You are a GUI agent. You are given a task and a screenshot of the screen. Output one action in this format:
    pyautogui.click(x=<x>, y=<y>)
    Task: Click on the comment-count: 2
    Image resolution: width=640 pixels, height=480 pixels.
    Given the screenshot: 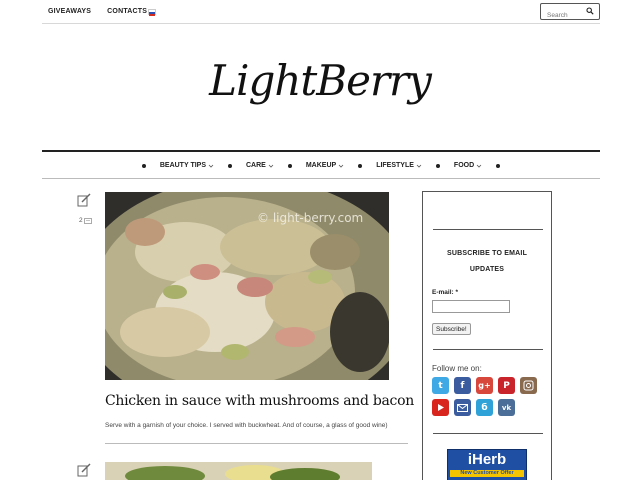 What is the action you would take?
    pyautogui.click(x=85, y=220)
    